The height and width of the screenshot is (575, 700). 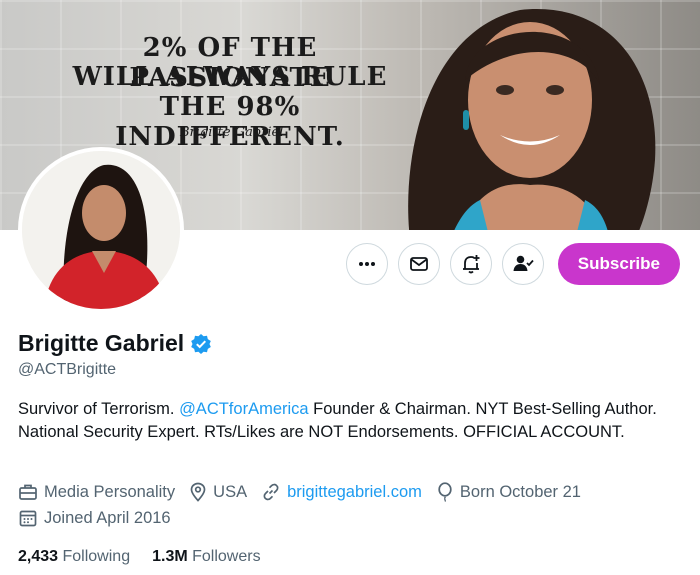 I want to click on meta-birthday: Born October 21, so click(x=508, y=492).